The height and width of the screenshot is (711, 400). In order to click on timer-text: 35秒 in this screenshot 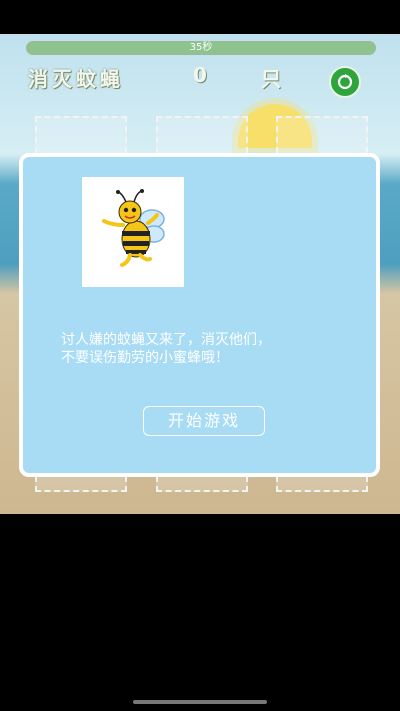, I will do `click(201, 47)`.